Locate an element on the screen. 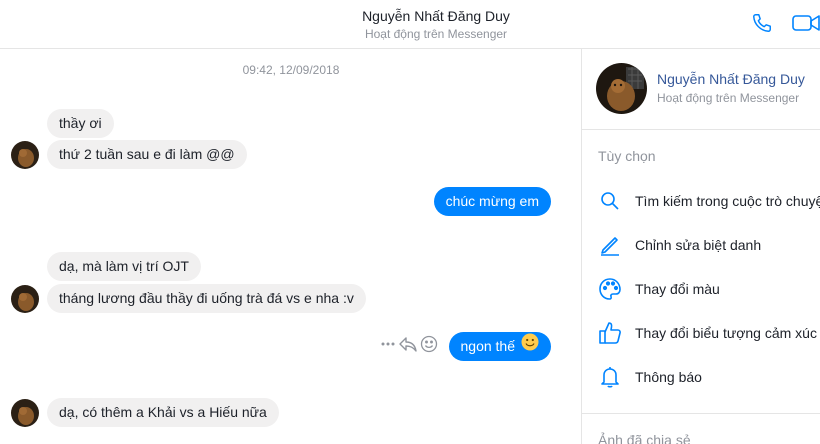 The height and width of the screenshot is (444, 820). option-label: Thông báo is located at coordinates (668, 377).